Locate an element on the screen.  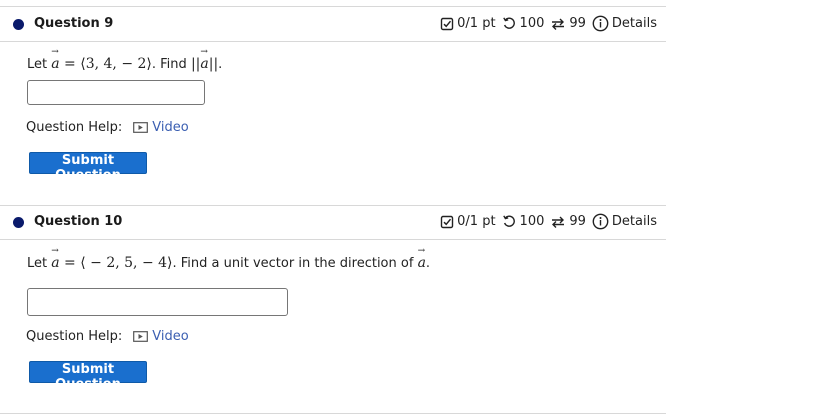
vector-value: ⟨ − 2, 5, − 4⟩ is located at coordinates (126, 263).